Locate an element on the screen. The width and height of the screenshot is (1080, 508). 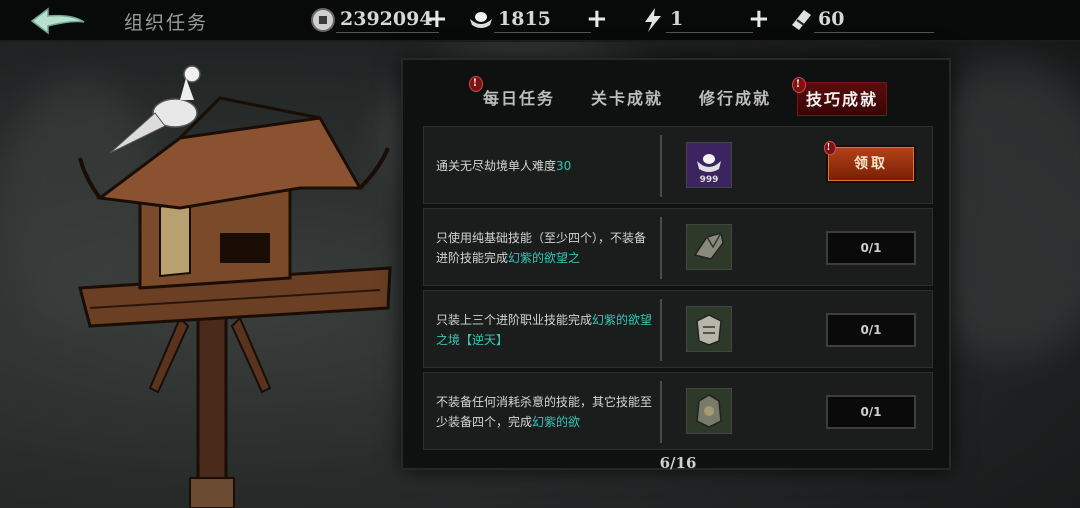
task-text: 只装上三个进阶职业技能完成 is located at coordinates (514, 320).